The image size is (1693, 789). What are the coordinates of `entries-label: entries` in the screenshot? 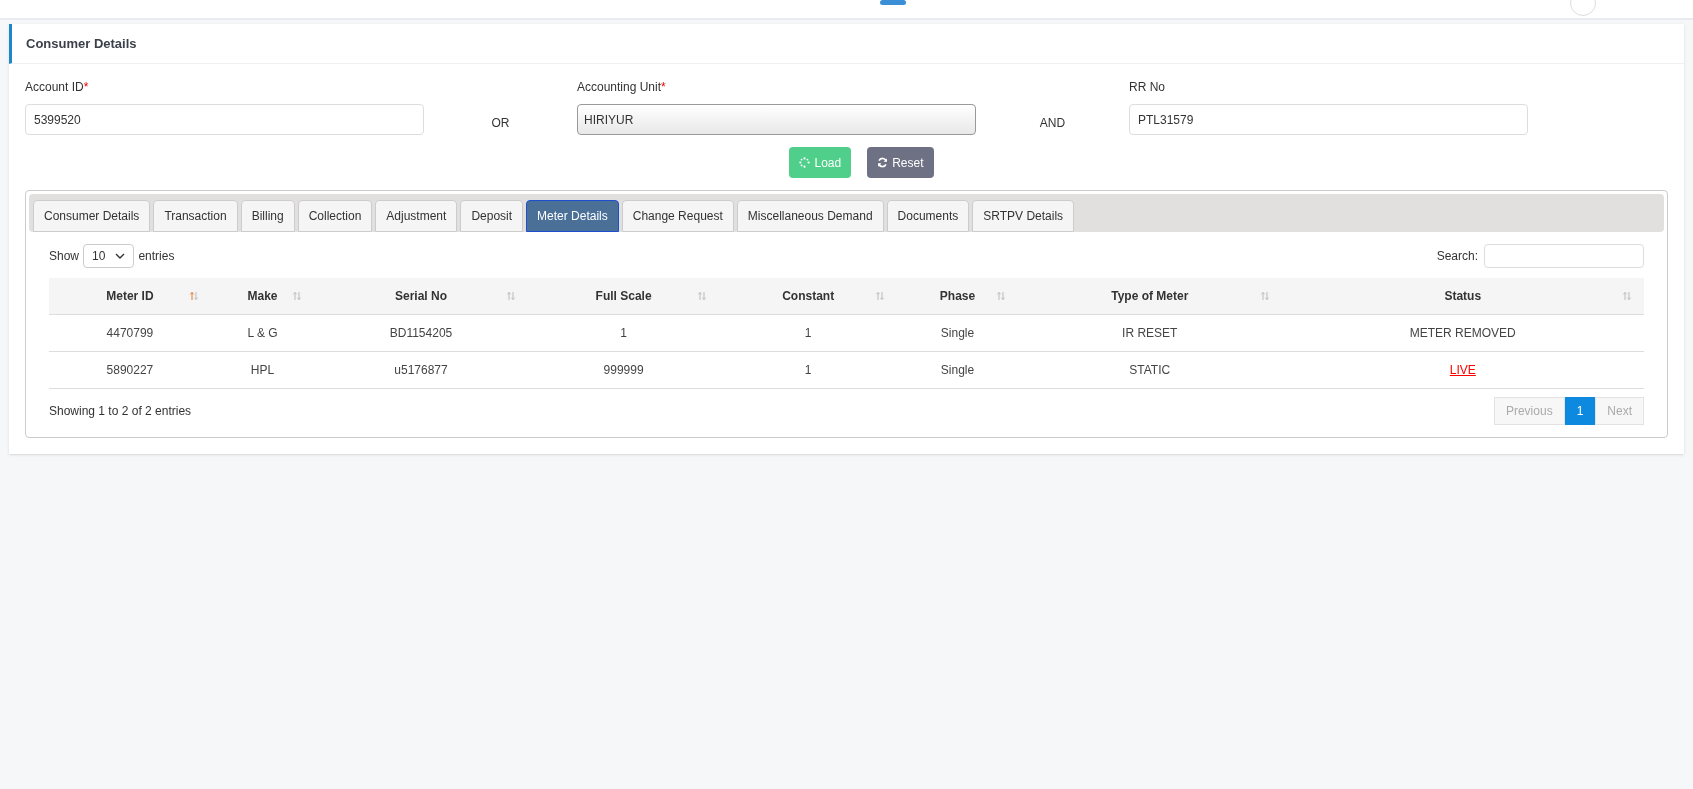 It's located at (156, 256).